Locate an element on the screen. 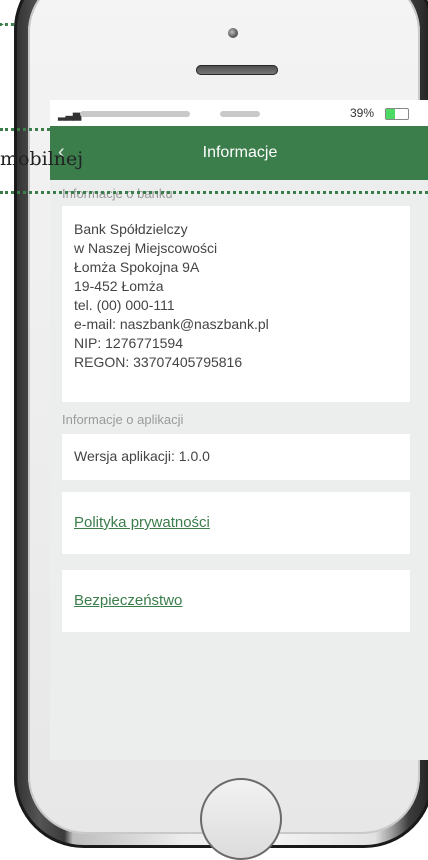 The height and width of the screenshot is (860, 428). battery-fill is located at coordinates (390, 114).